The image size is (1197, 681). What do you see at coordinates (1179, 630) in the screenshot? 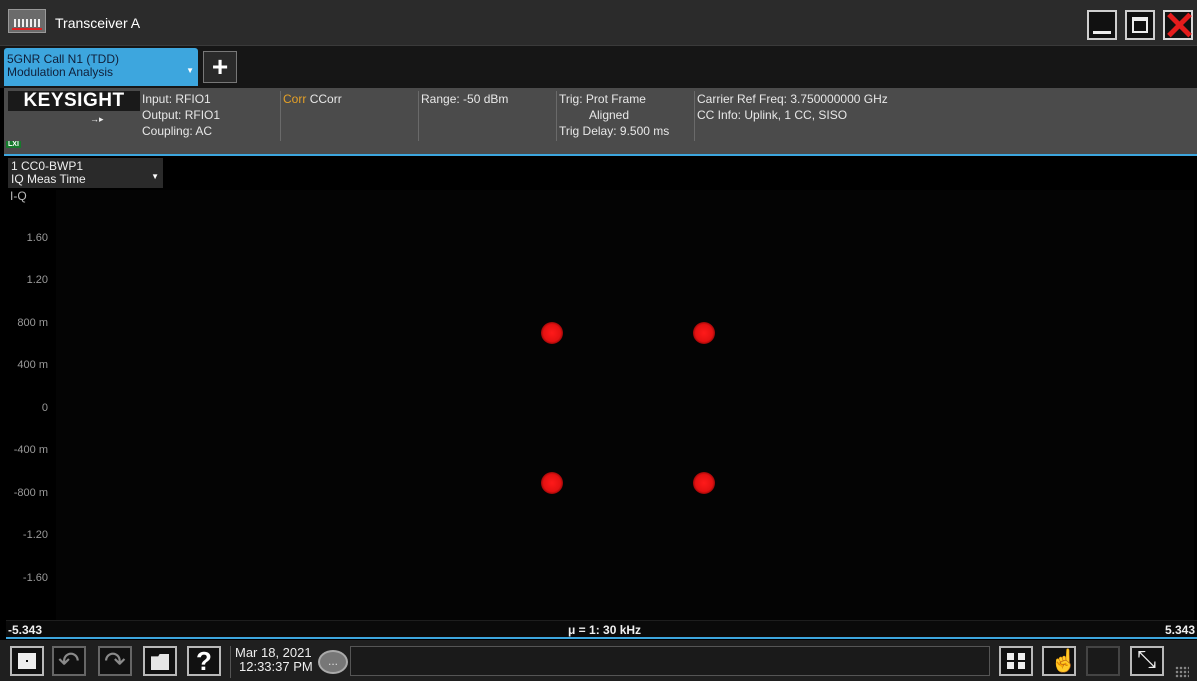
I see `x-axis-stop: 5.343` at bounding box center [1179, 630].